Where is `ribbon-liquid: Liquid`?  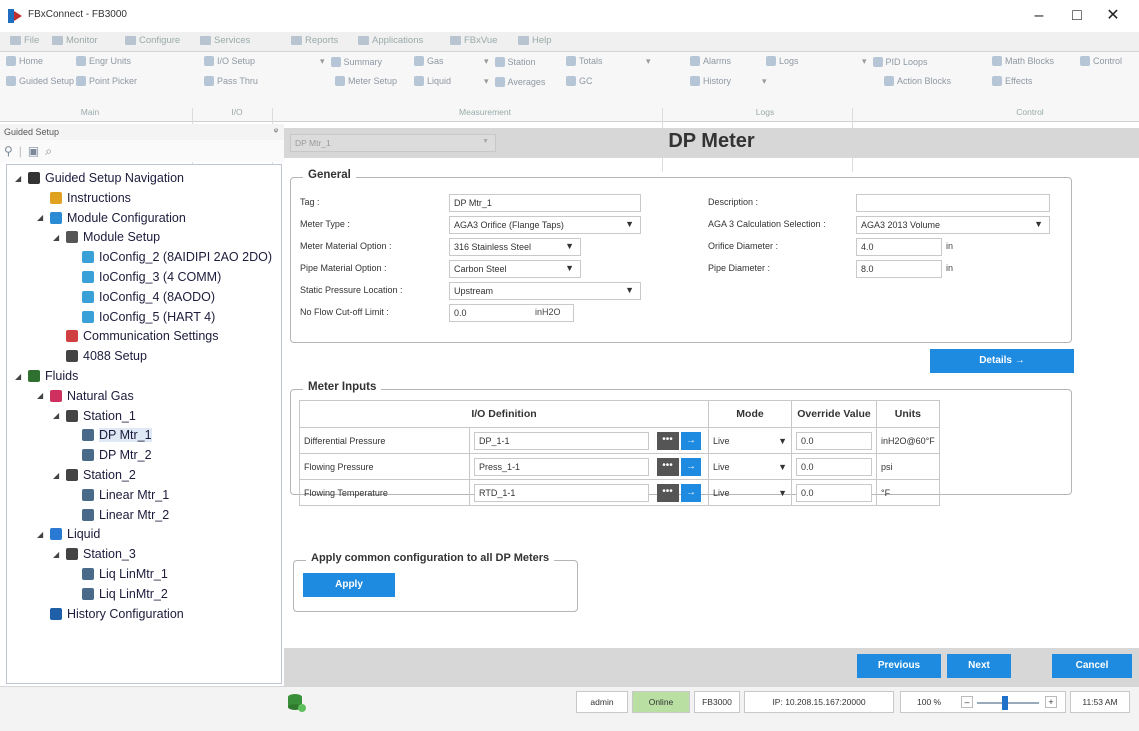
ribbon-liquid: Liquid is located at coordinates (432, 81).